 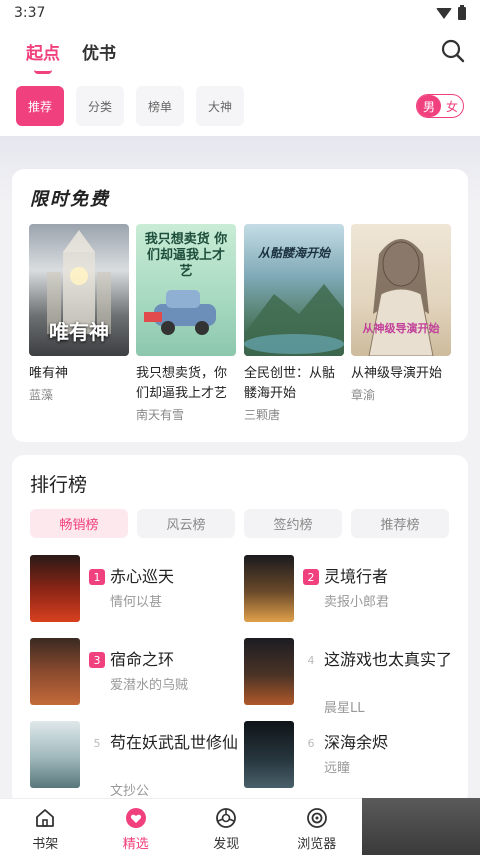 I want to click on cover-title: 从神级导演开始, so click(x=401, y=328).